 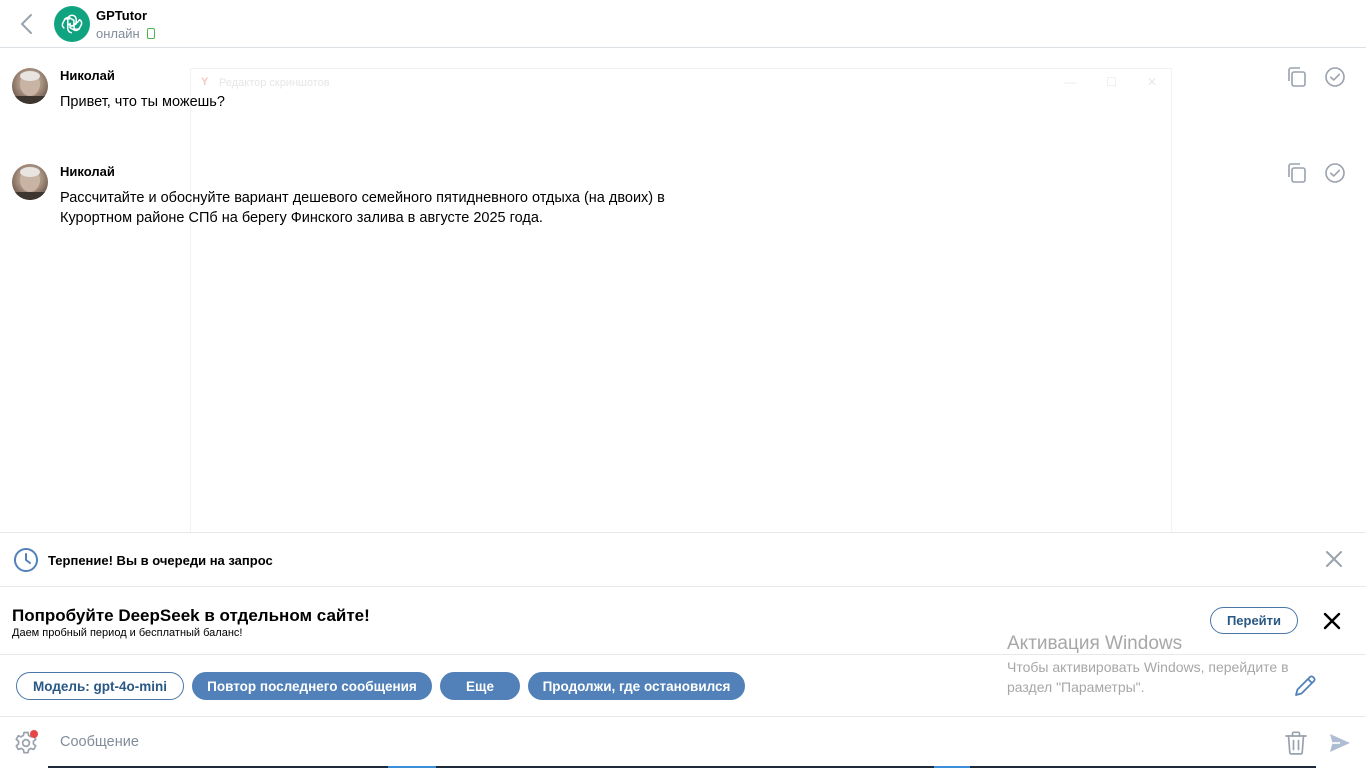 I want to click on continue-chip: Продолжи, где остановился, so click(x=636, y=686).